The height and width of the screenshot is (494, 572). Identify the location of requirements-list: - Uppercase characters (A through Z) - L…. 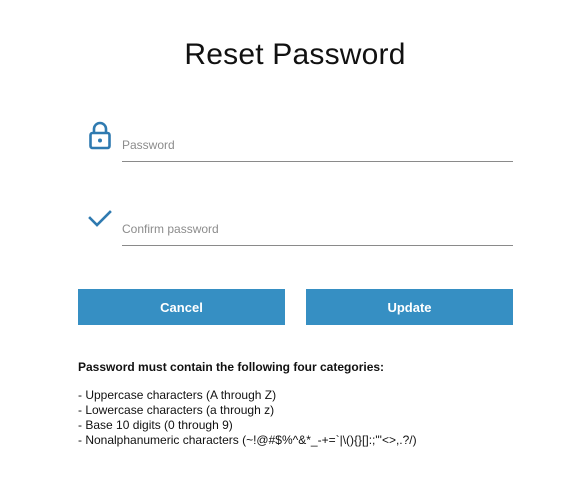
(318, 418).